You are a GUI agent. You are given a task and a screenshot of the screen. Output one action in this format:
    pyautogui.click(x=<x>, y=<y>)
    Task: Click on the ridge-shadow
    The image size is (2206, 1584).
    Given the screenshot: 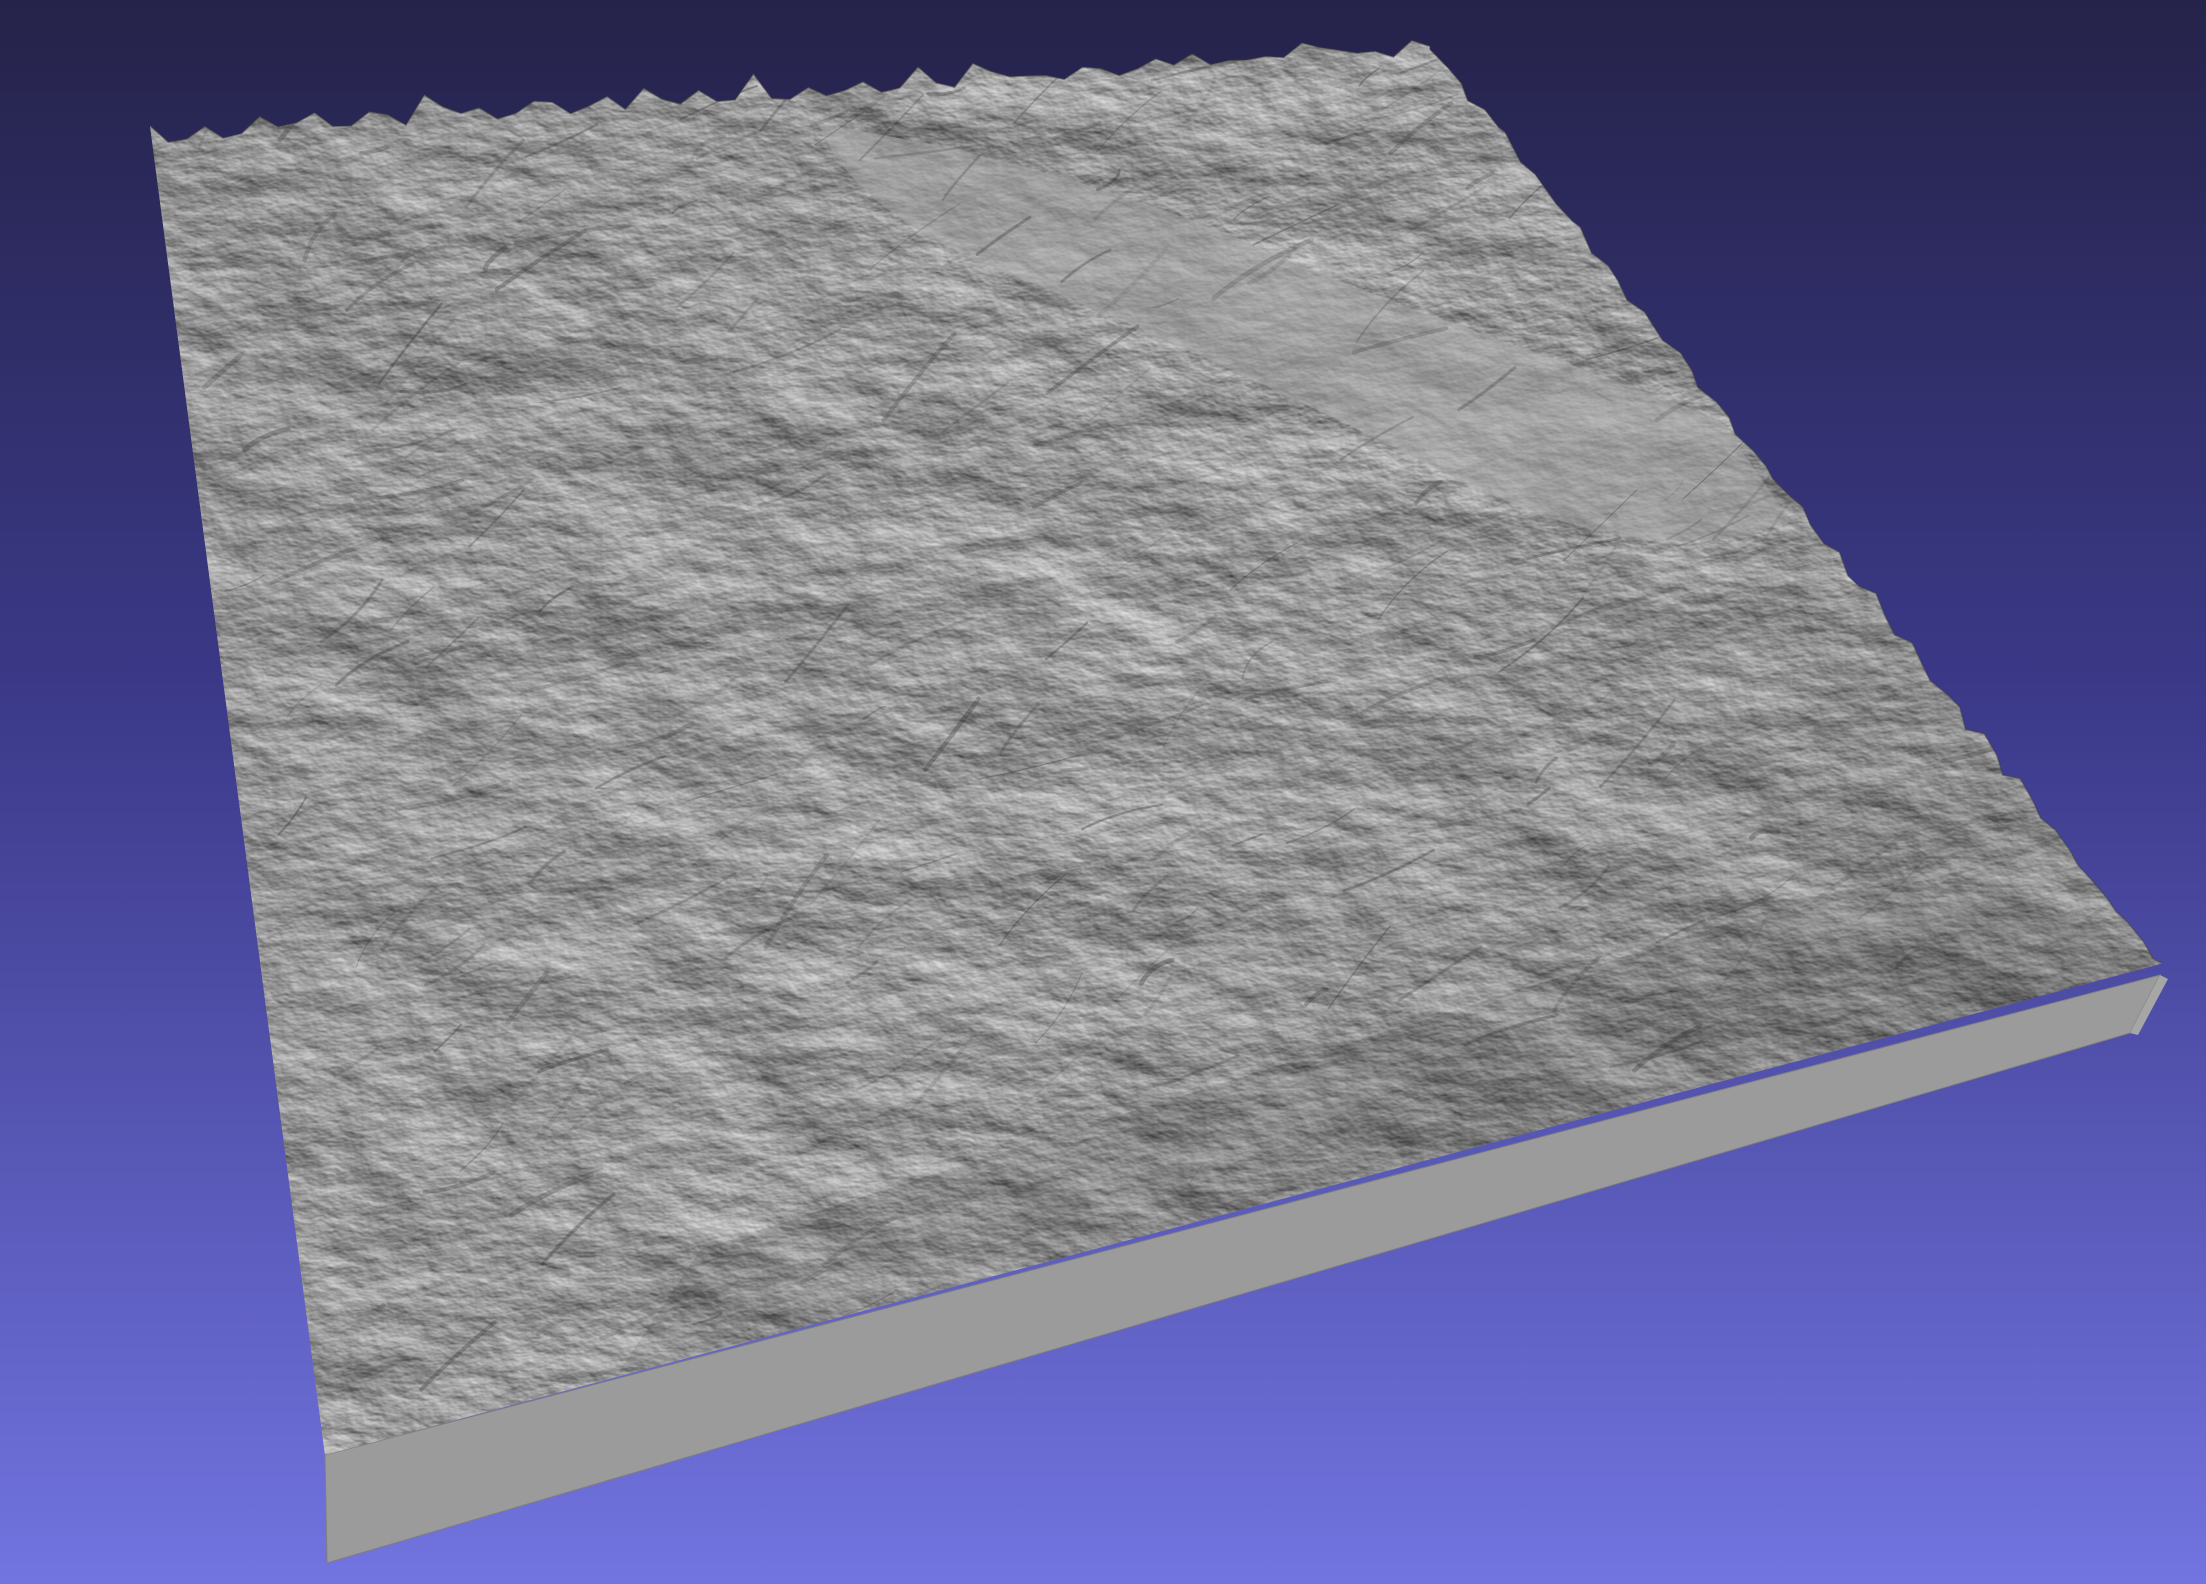 What is the action you would take?
    pyautogui.click(x=1943, y=634)
    